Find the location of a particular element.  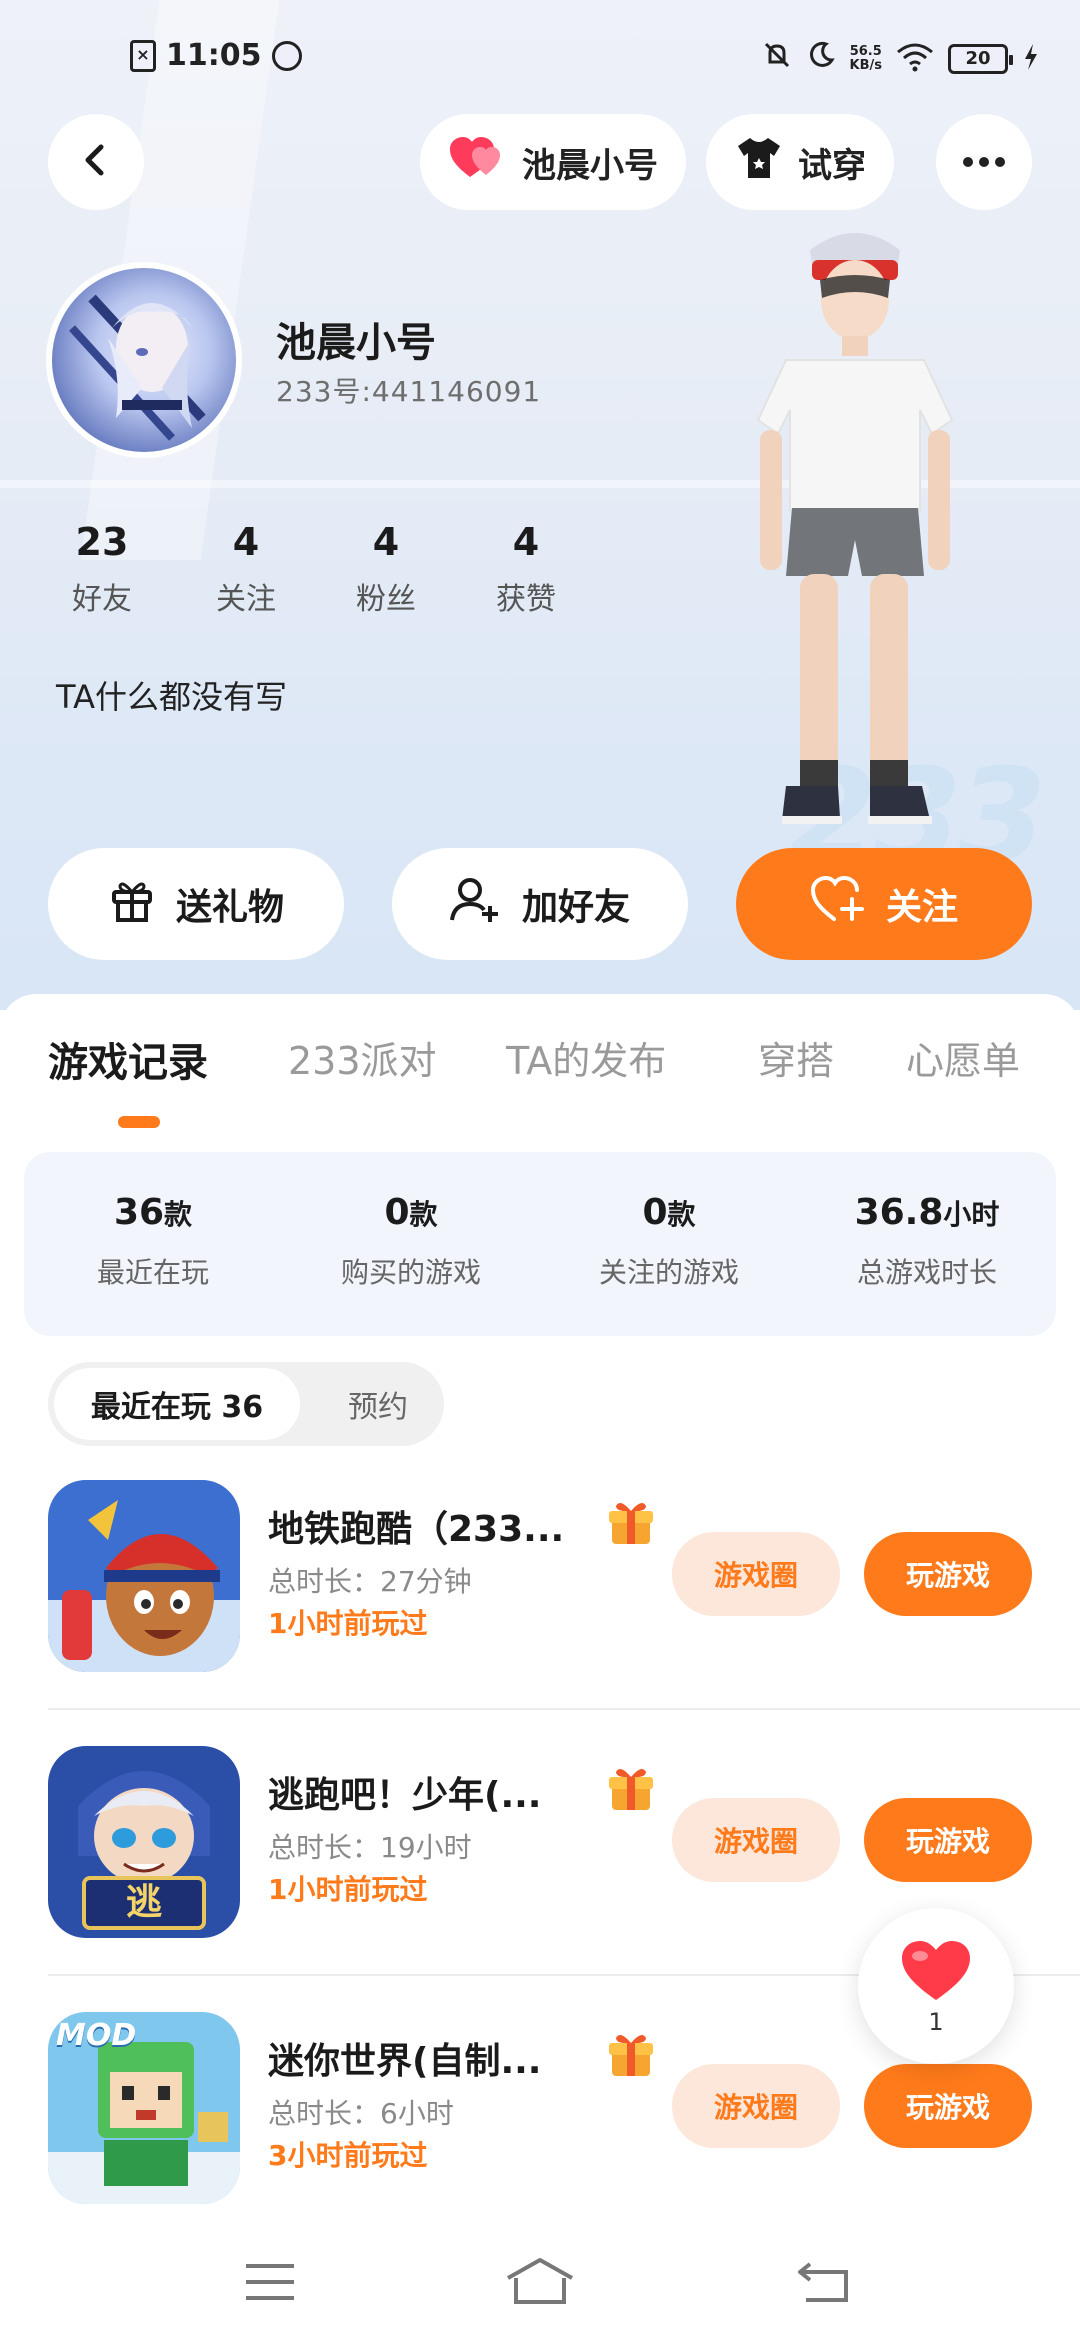

add-friend-label: 加好友 is located at coordinates (575, 907).